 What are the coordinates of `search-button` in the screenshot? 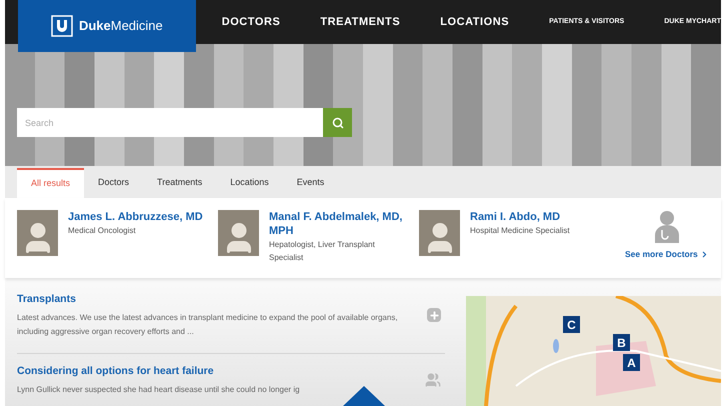 It's located at (337, 122).